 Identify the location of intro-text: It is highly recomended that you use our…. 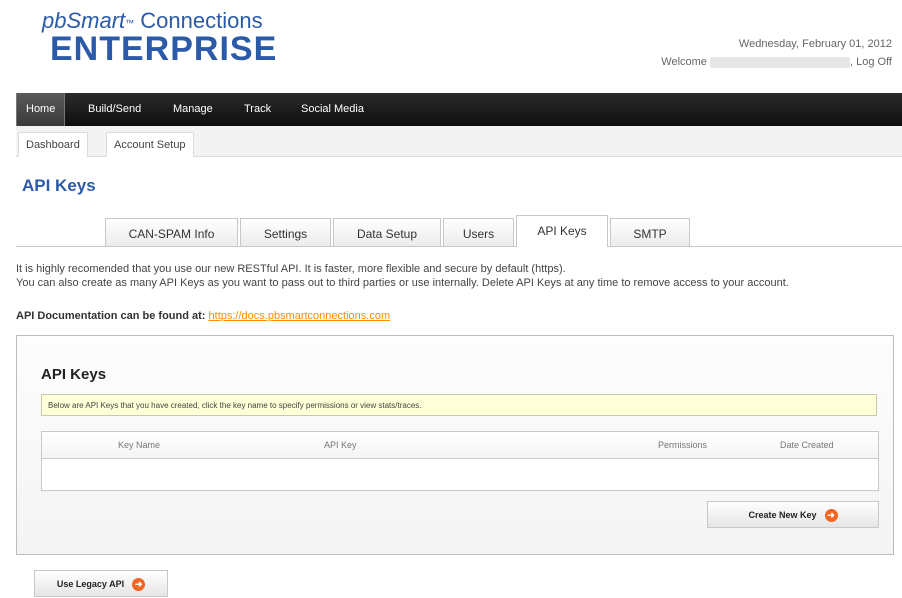
(402, 276).